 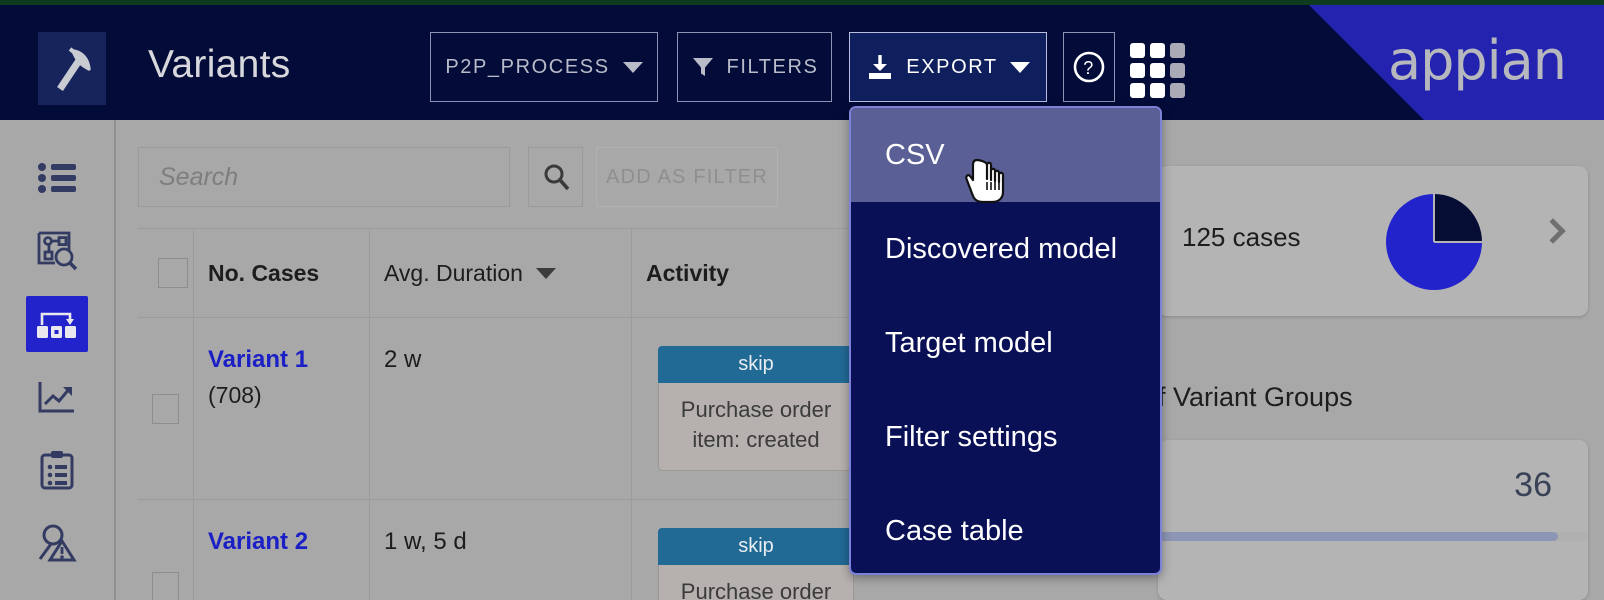 I want to click on export-menu-item-csv: CSV, so click(x=1005, y=155).